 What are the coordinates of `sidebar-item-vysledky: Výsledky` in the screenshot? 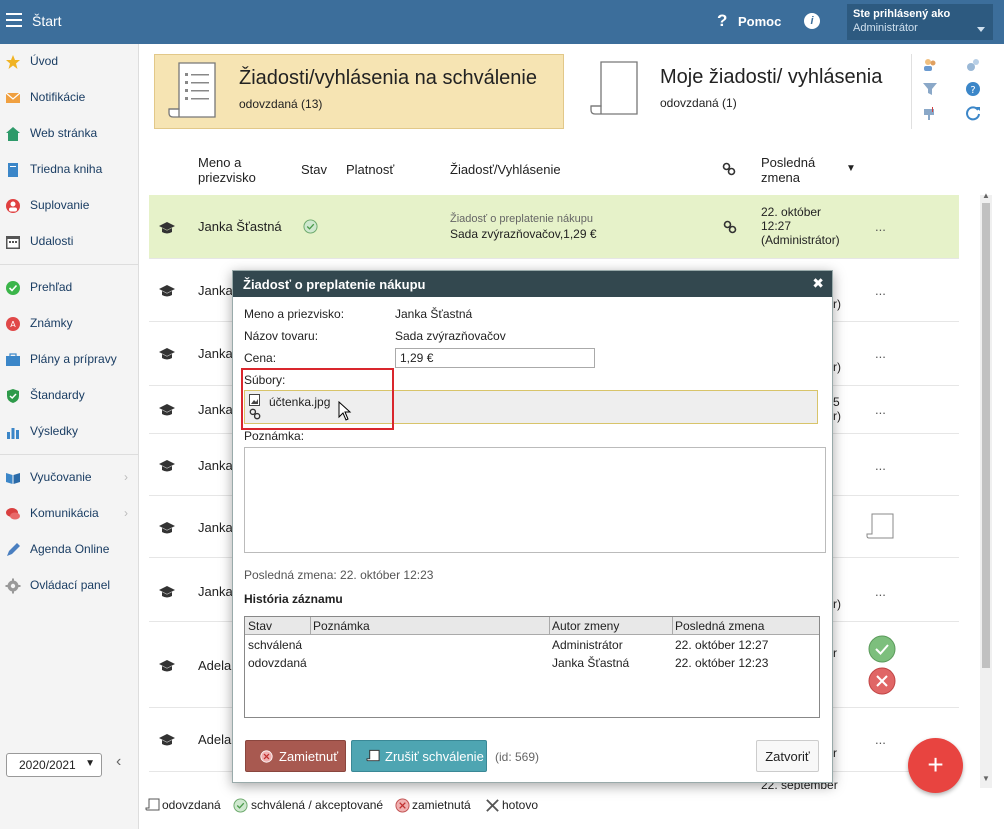 It's located at (69, 432).